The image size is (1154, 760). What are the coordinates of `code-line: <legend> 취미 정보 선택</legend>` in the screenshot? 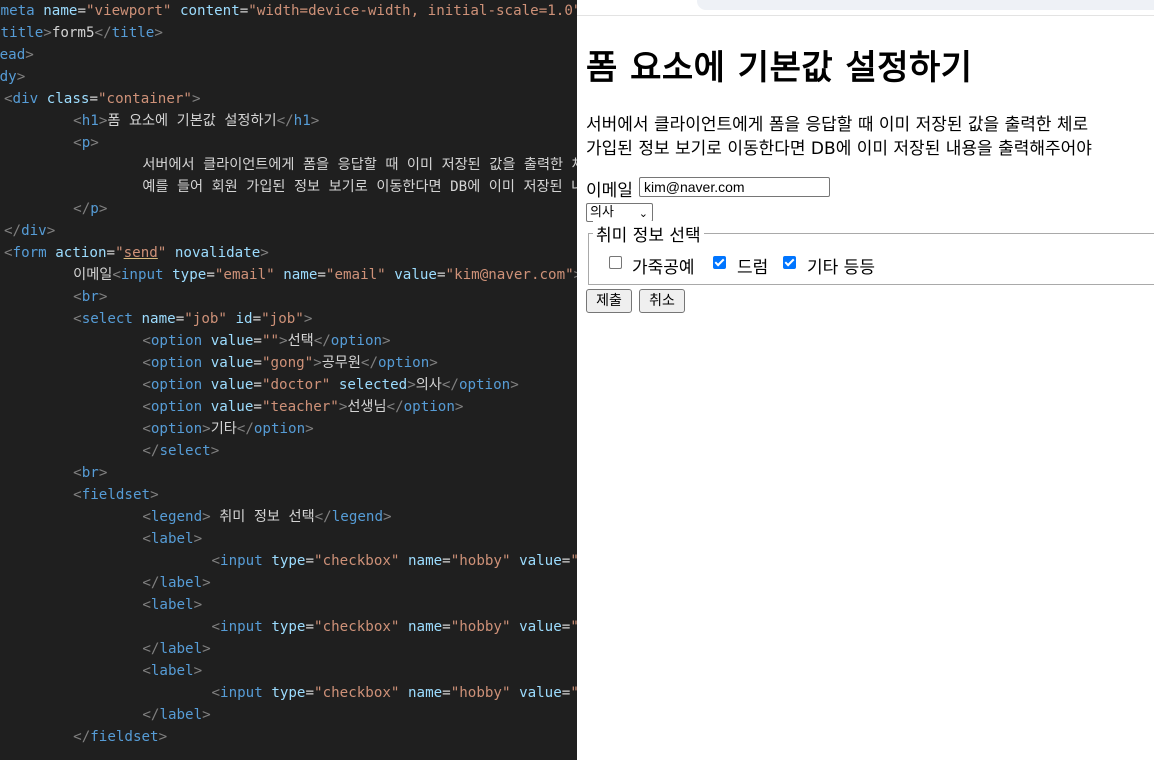 It's located at (233, 517).